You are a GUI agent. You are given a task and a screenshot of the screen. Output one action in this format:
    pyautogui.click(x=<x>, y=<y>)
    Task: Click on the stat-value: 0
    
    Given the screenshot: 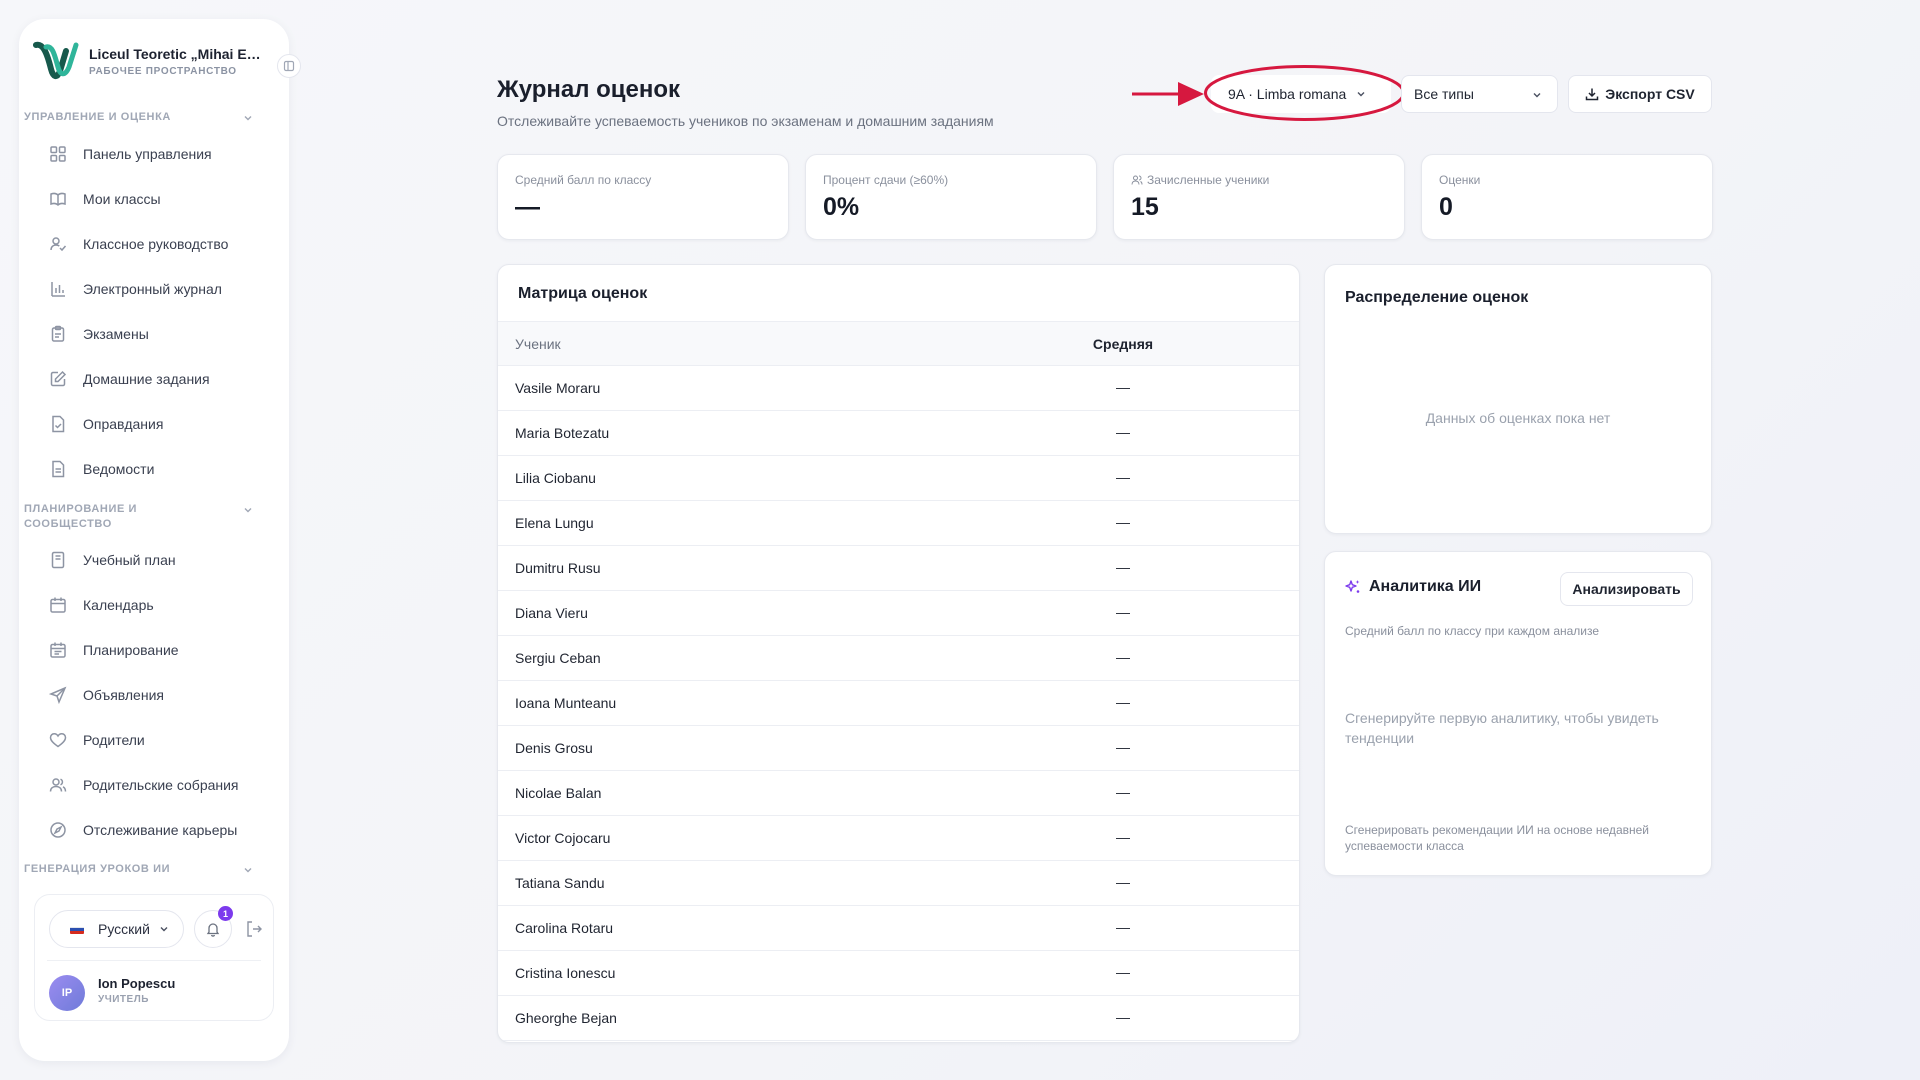 What is the action you would take?
    pyautogui.click(x=1446, y=207)
    